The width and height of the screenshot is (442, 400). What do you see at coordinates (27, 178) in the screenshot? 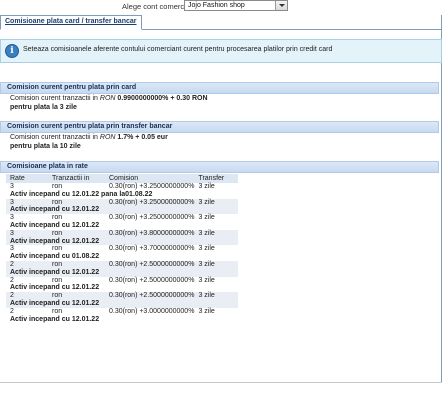
I see `header-rate: Rate` at bounding box center [27, 178].